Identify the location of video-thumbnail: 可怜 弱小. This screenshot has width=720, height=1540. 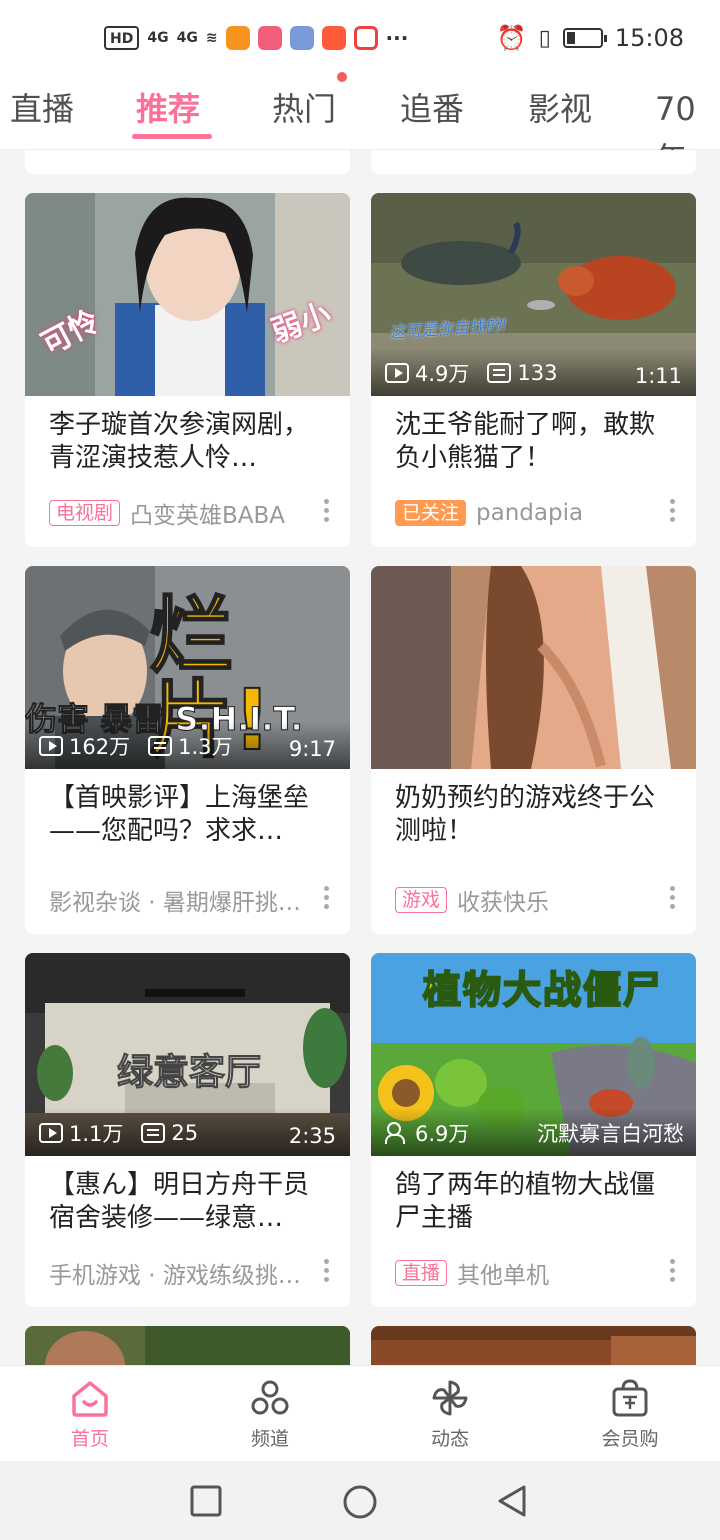
(187, 294).